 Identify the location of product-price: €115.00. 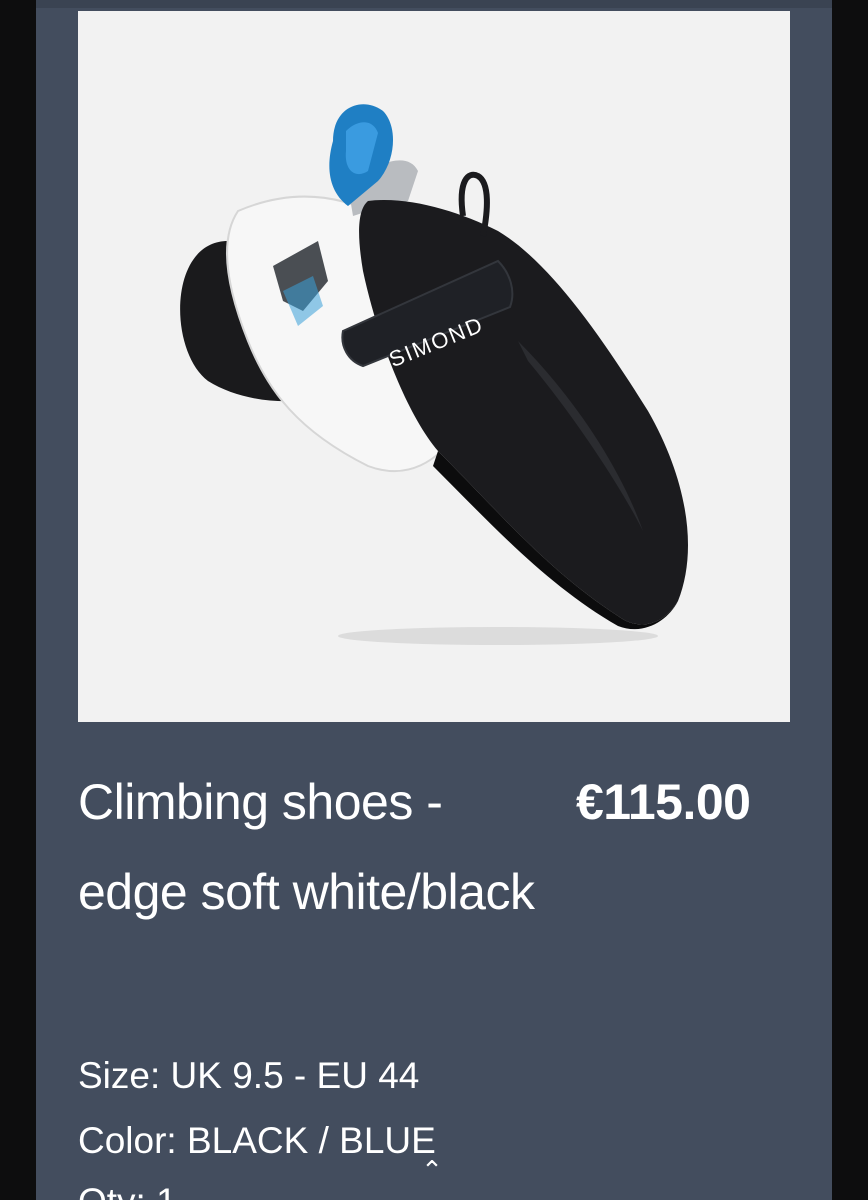
(663, 802).